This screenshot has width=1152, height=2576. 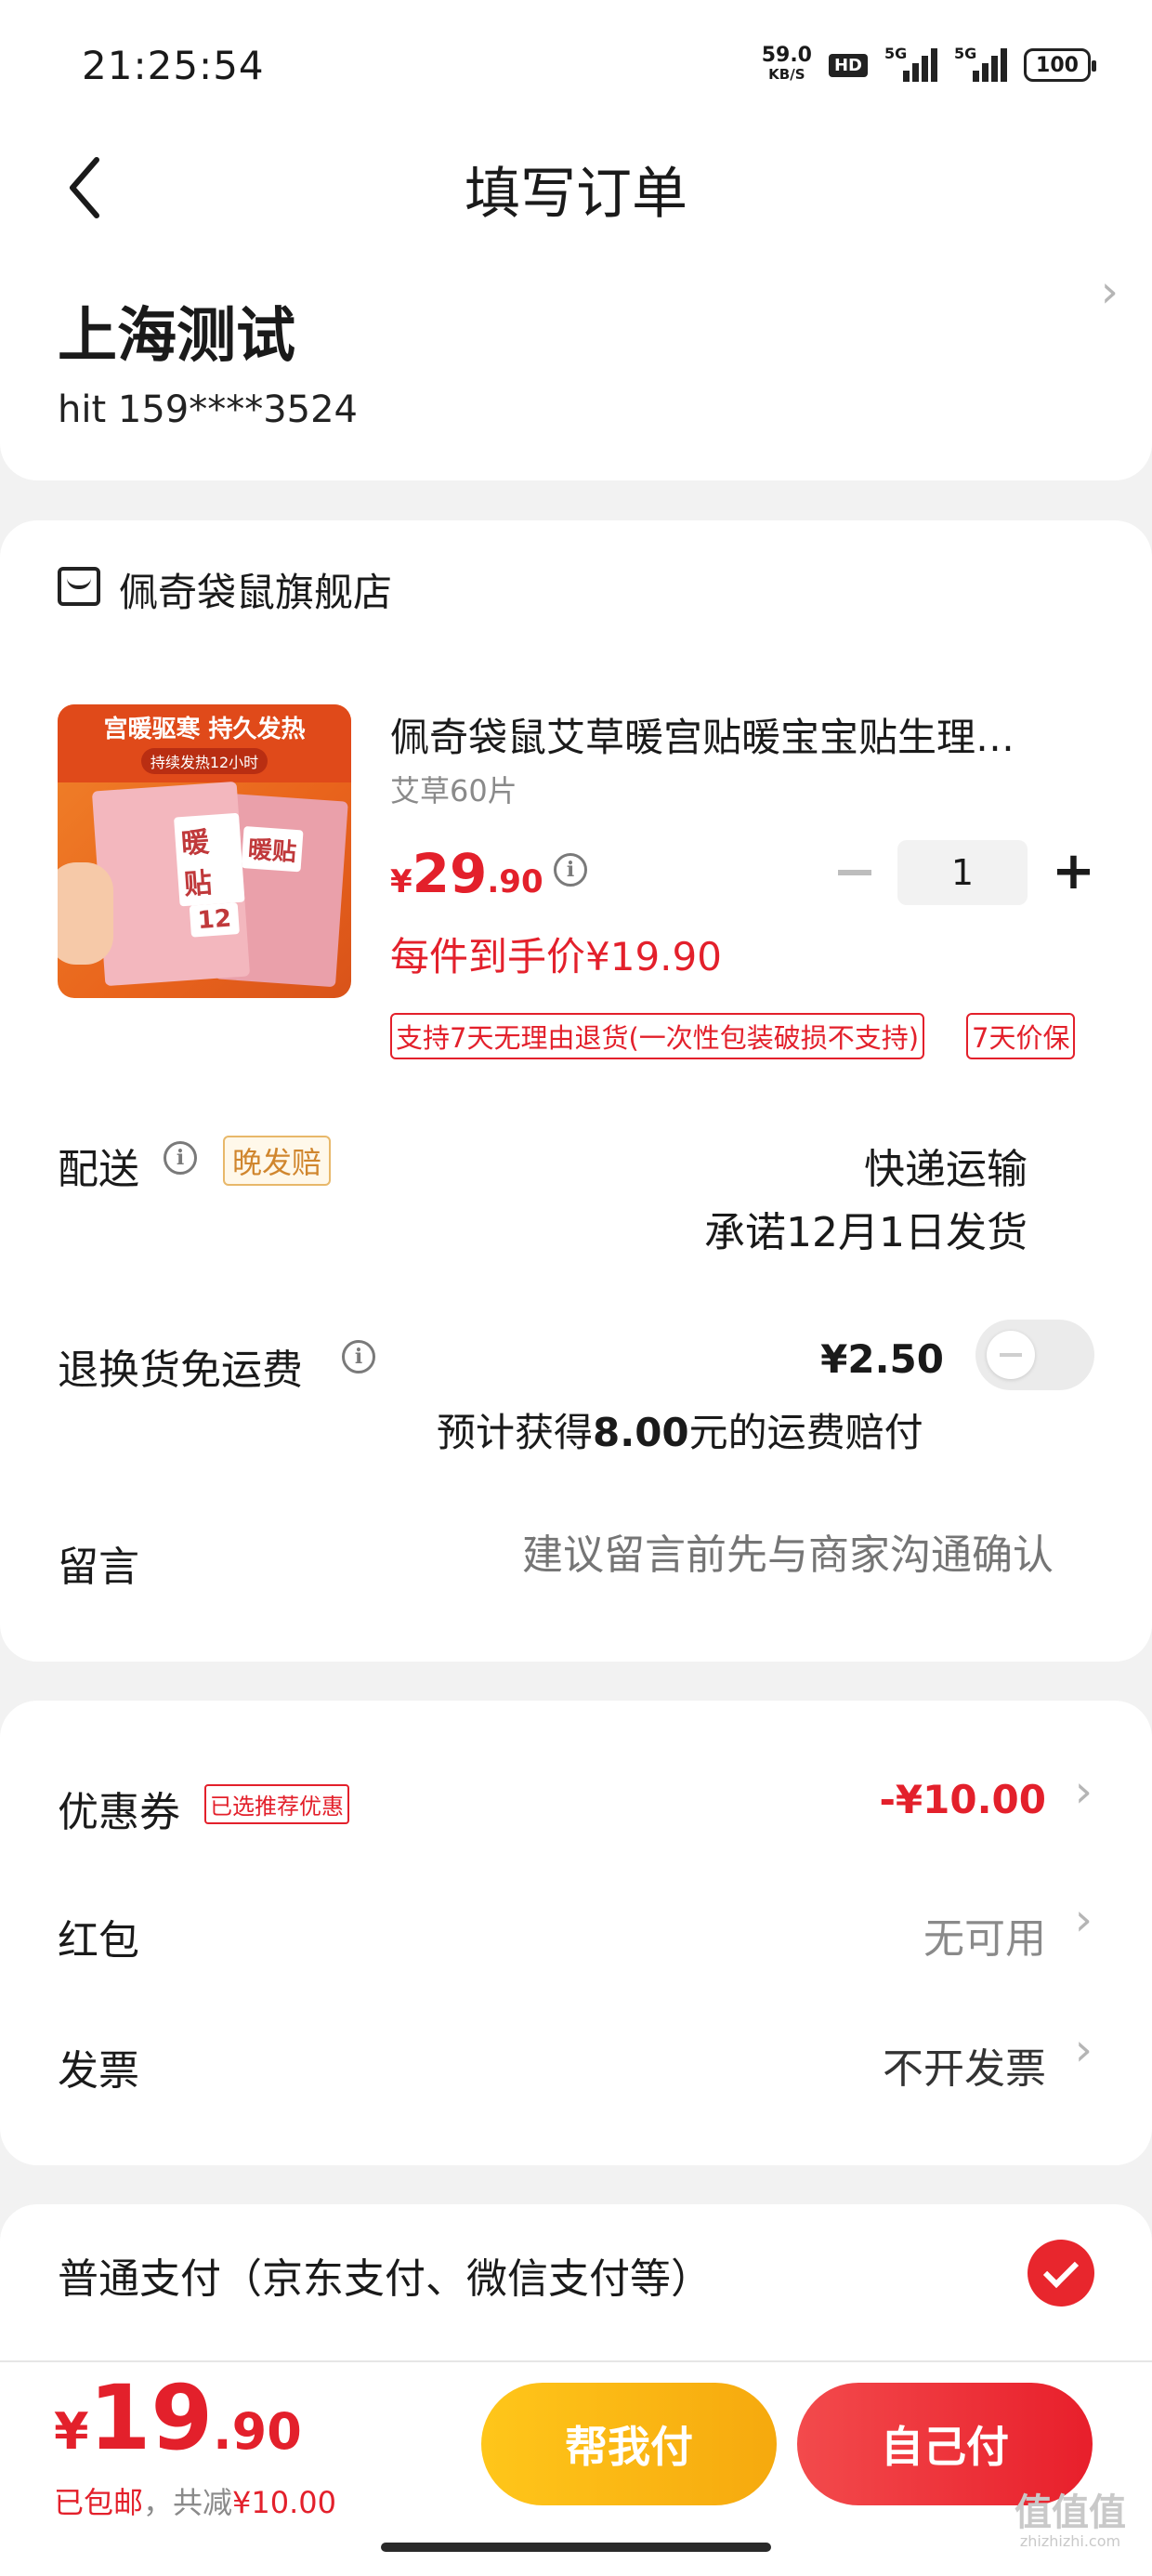 I want to click on status-icons: 59.0 KB/S HD 5G 5G 100, so click(x=928, y=64).